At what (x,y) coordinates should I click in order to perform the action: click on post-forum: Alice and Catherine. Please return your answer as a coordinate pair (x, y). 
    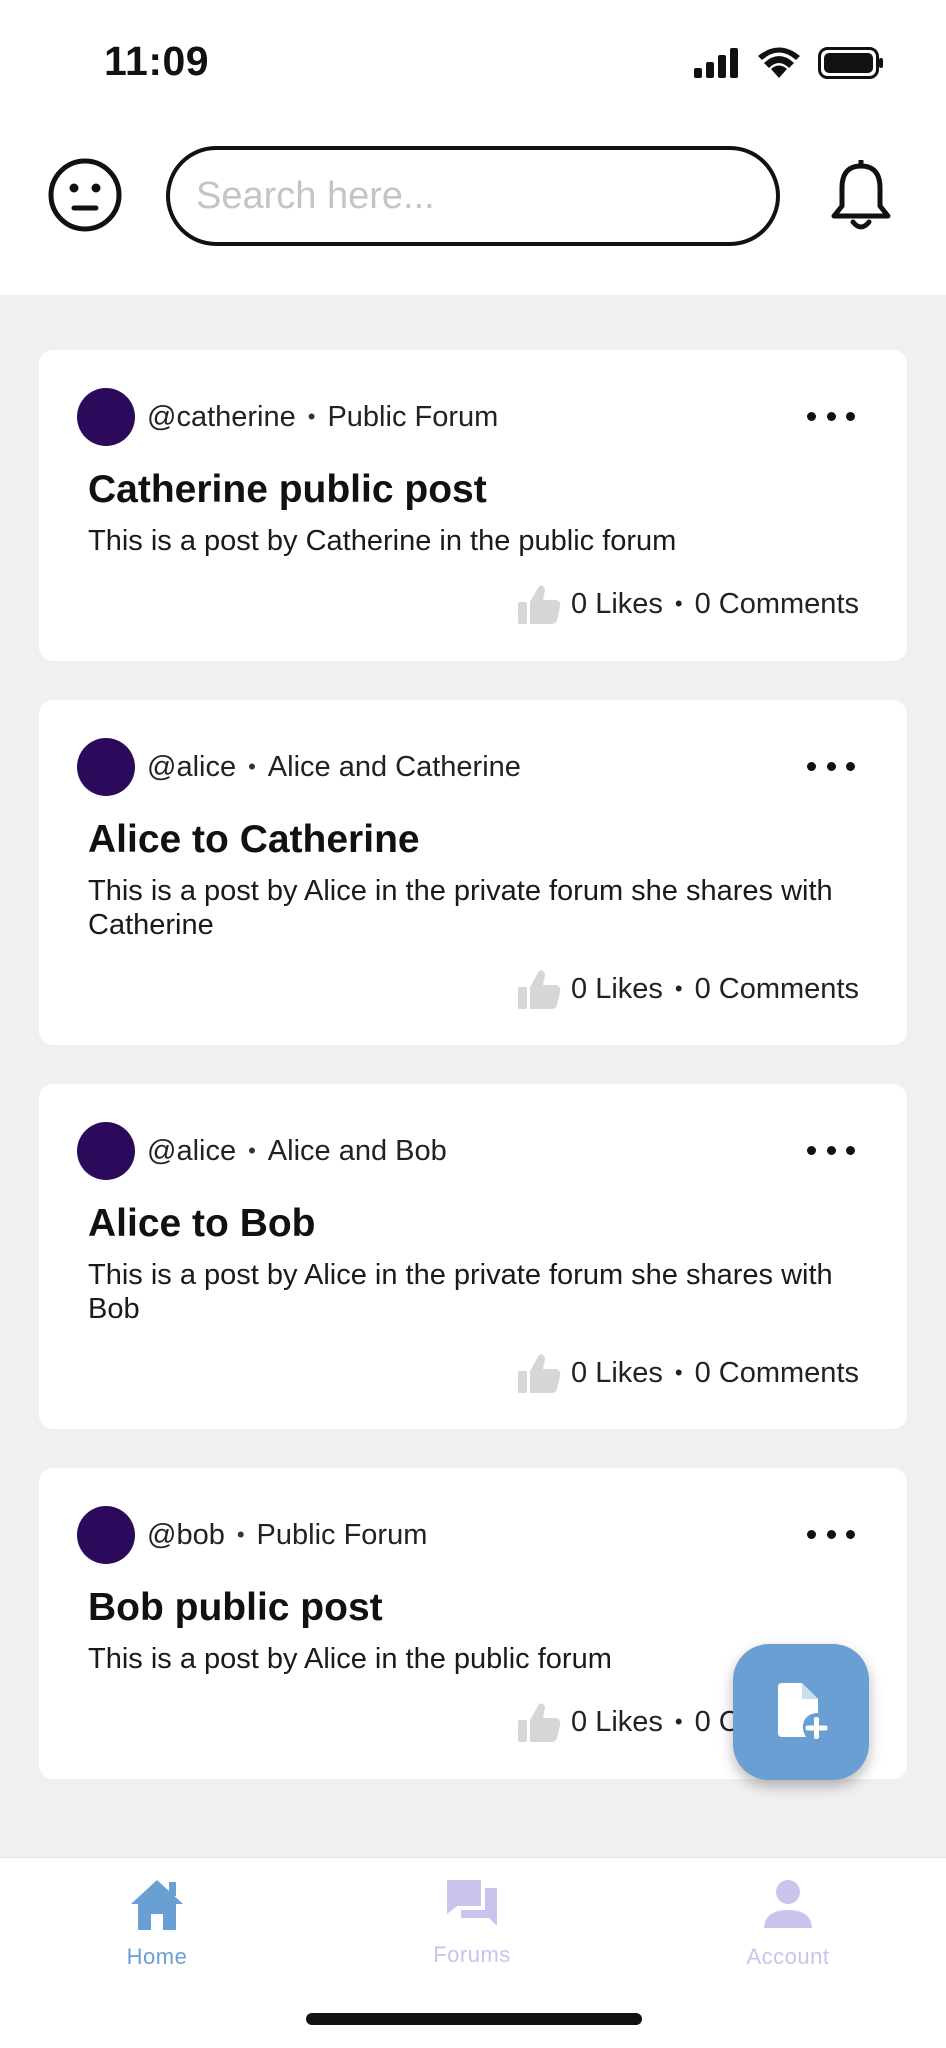
    Looking at the image, I should click on (394, 767).